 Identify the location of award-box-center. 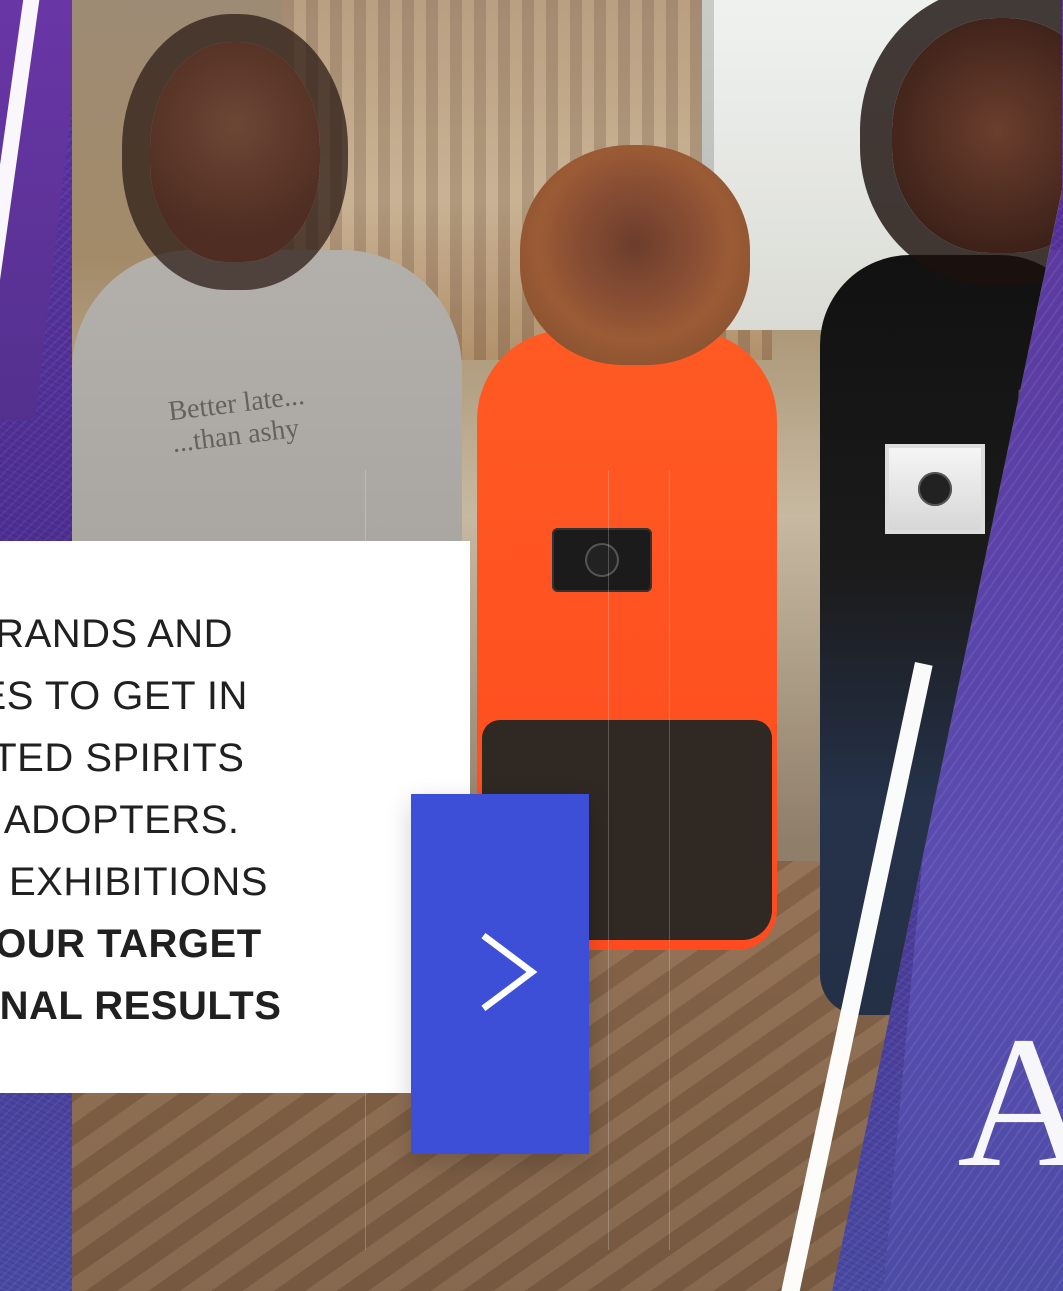
(602, 560).